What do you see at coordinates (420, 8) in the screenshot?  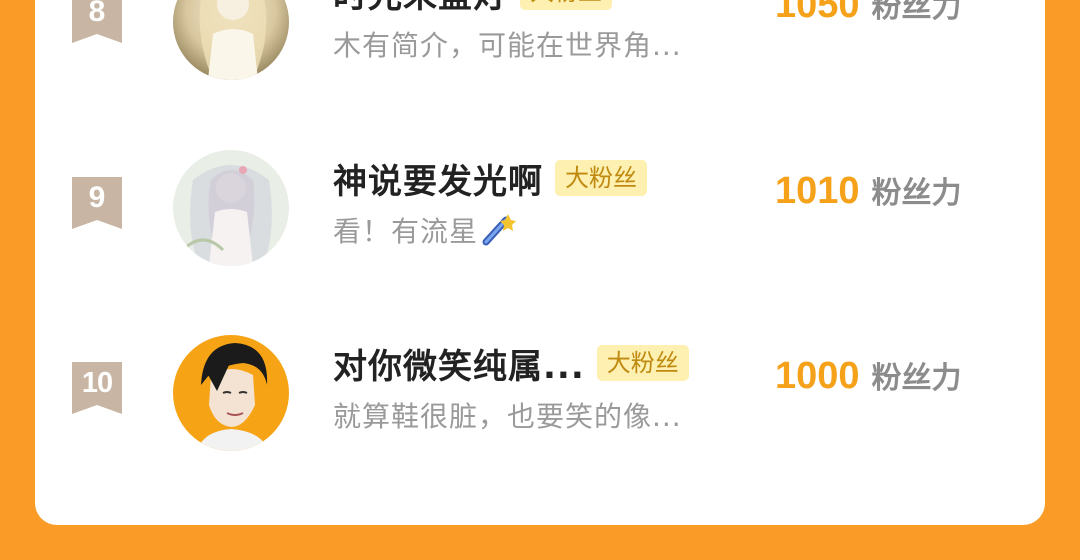 I see `user-name: 时光未盏灯` at bounding box center [420, 8].